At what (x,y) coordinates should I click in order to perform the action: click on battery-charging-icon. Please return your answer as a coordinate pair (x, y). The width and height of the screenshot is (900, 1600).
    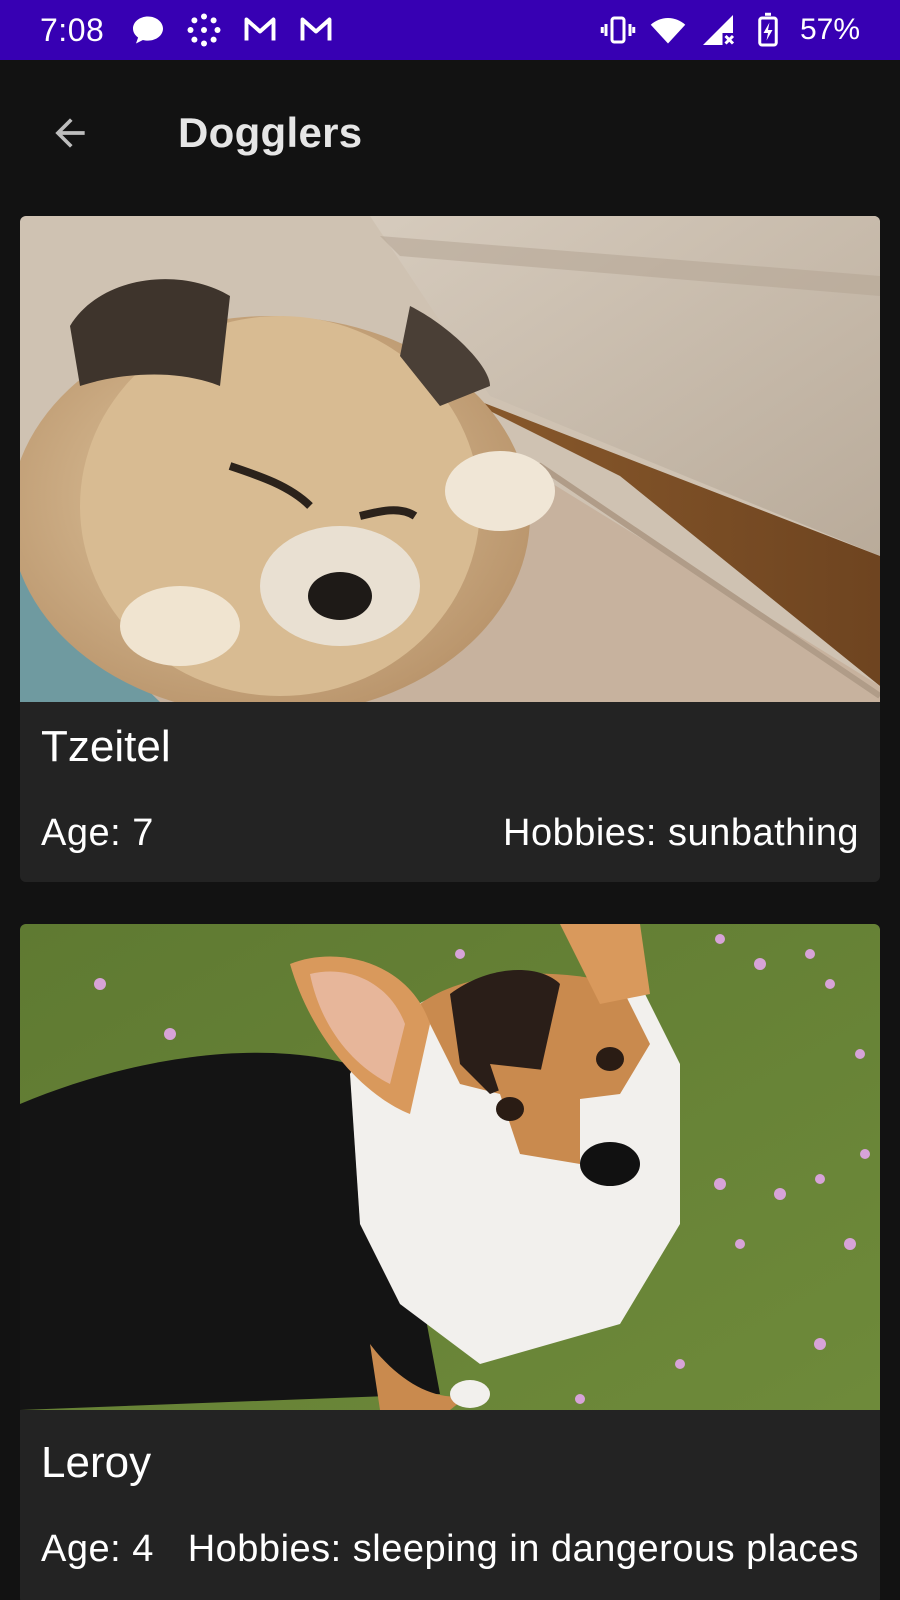
    Looking at the image, I should click on (768, 30).